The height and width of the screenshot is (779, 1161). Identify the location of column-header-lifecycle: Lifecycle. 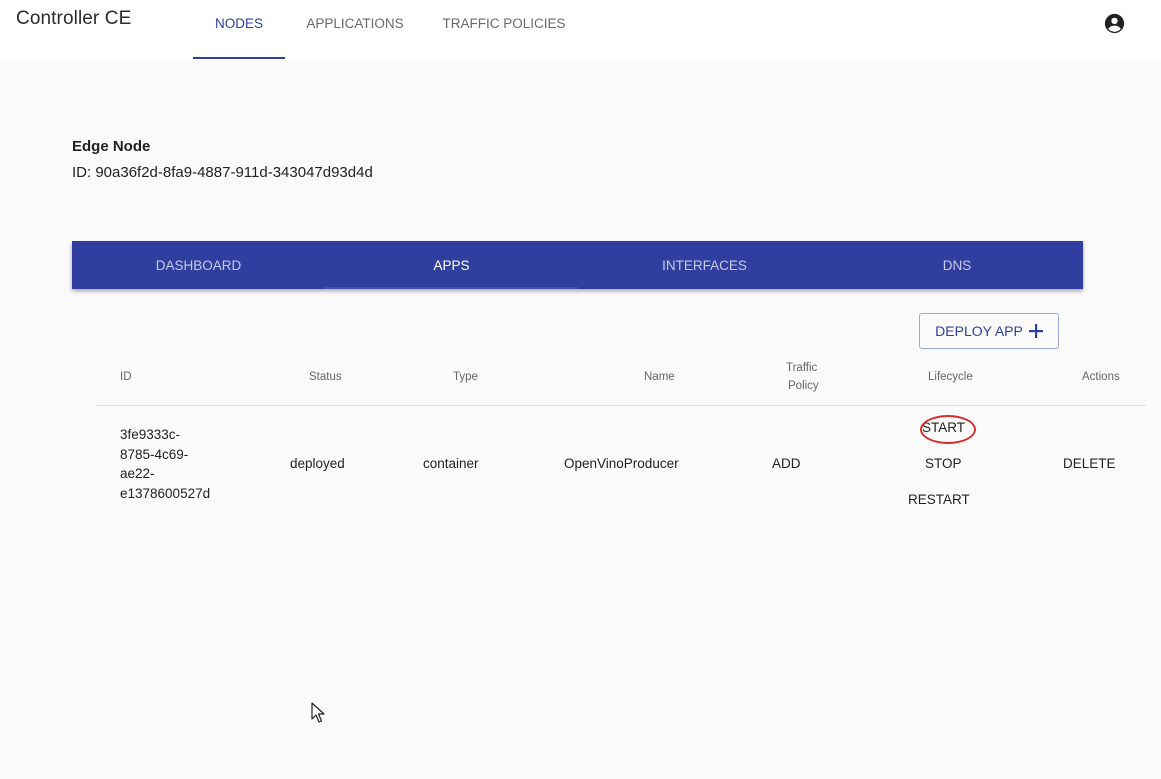
(950, 377).